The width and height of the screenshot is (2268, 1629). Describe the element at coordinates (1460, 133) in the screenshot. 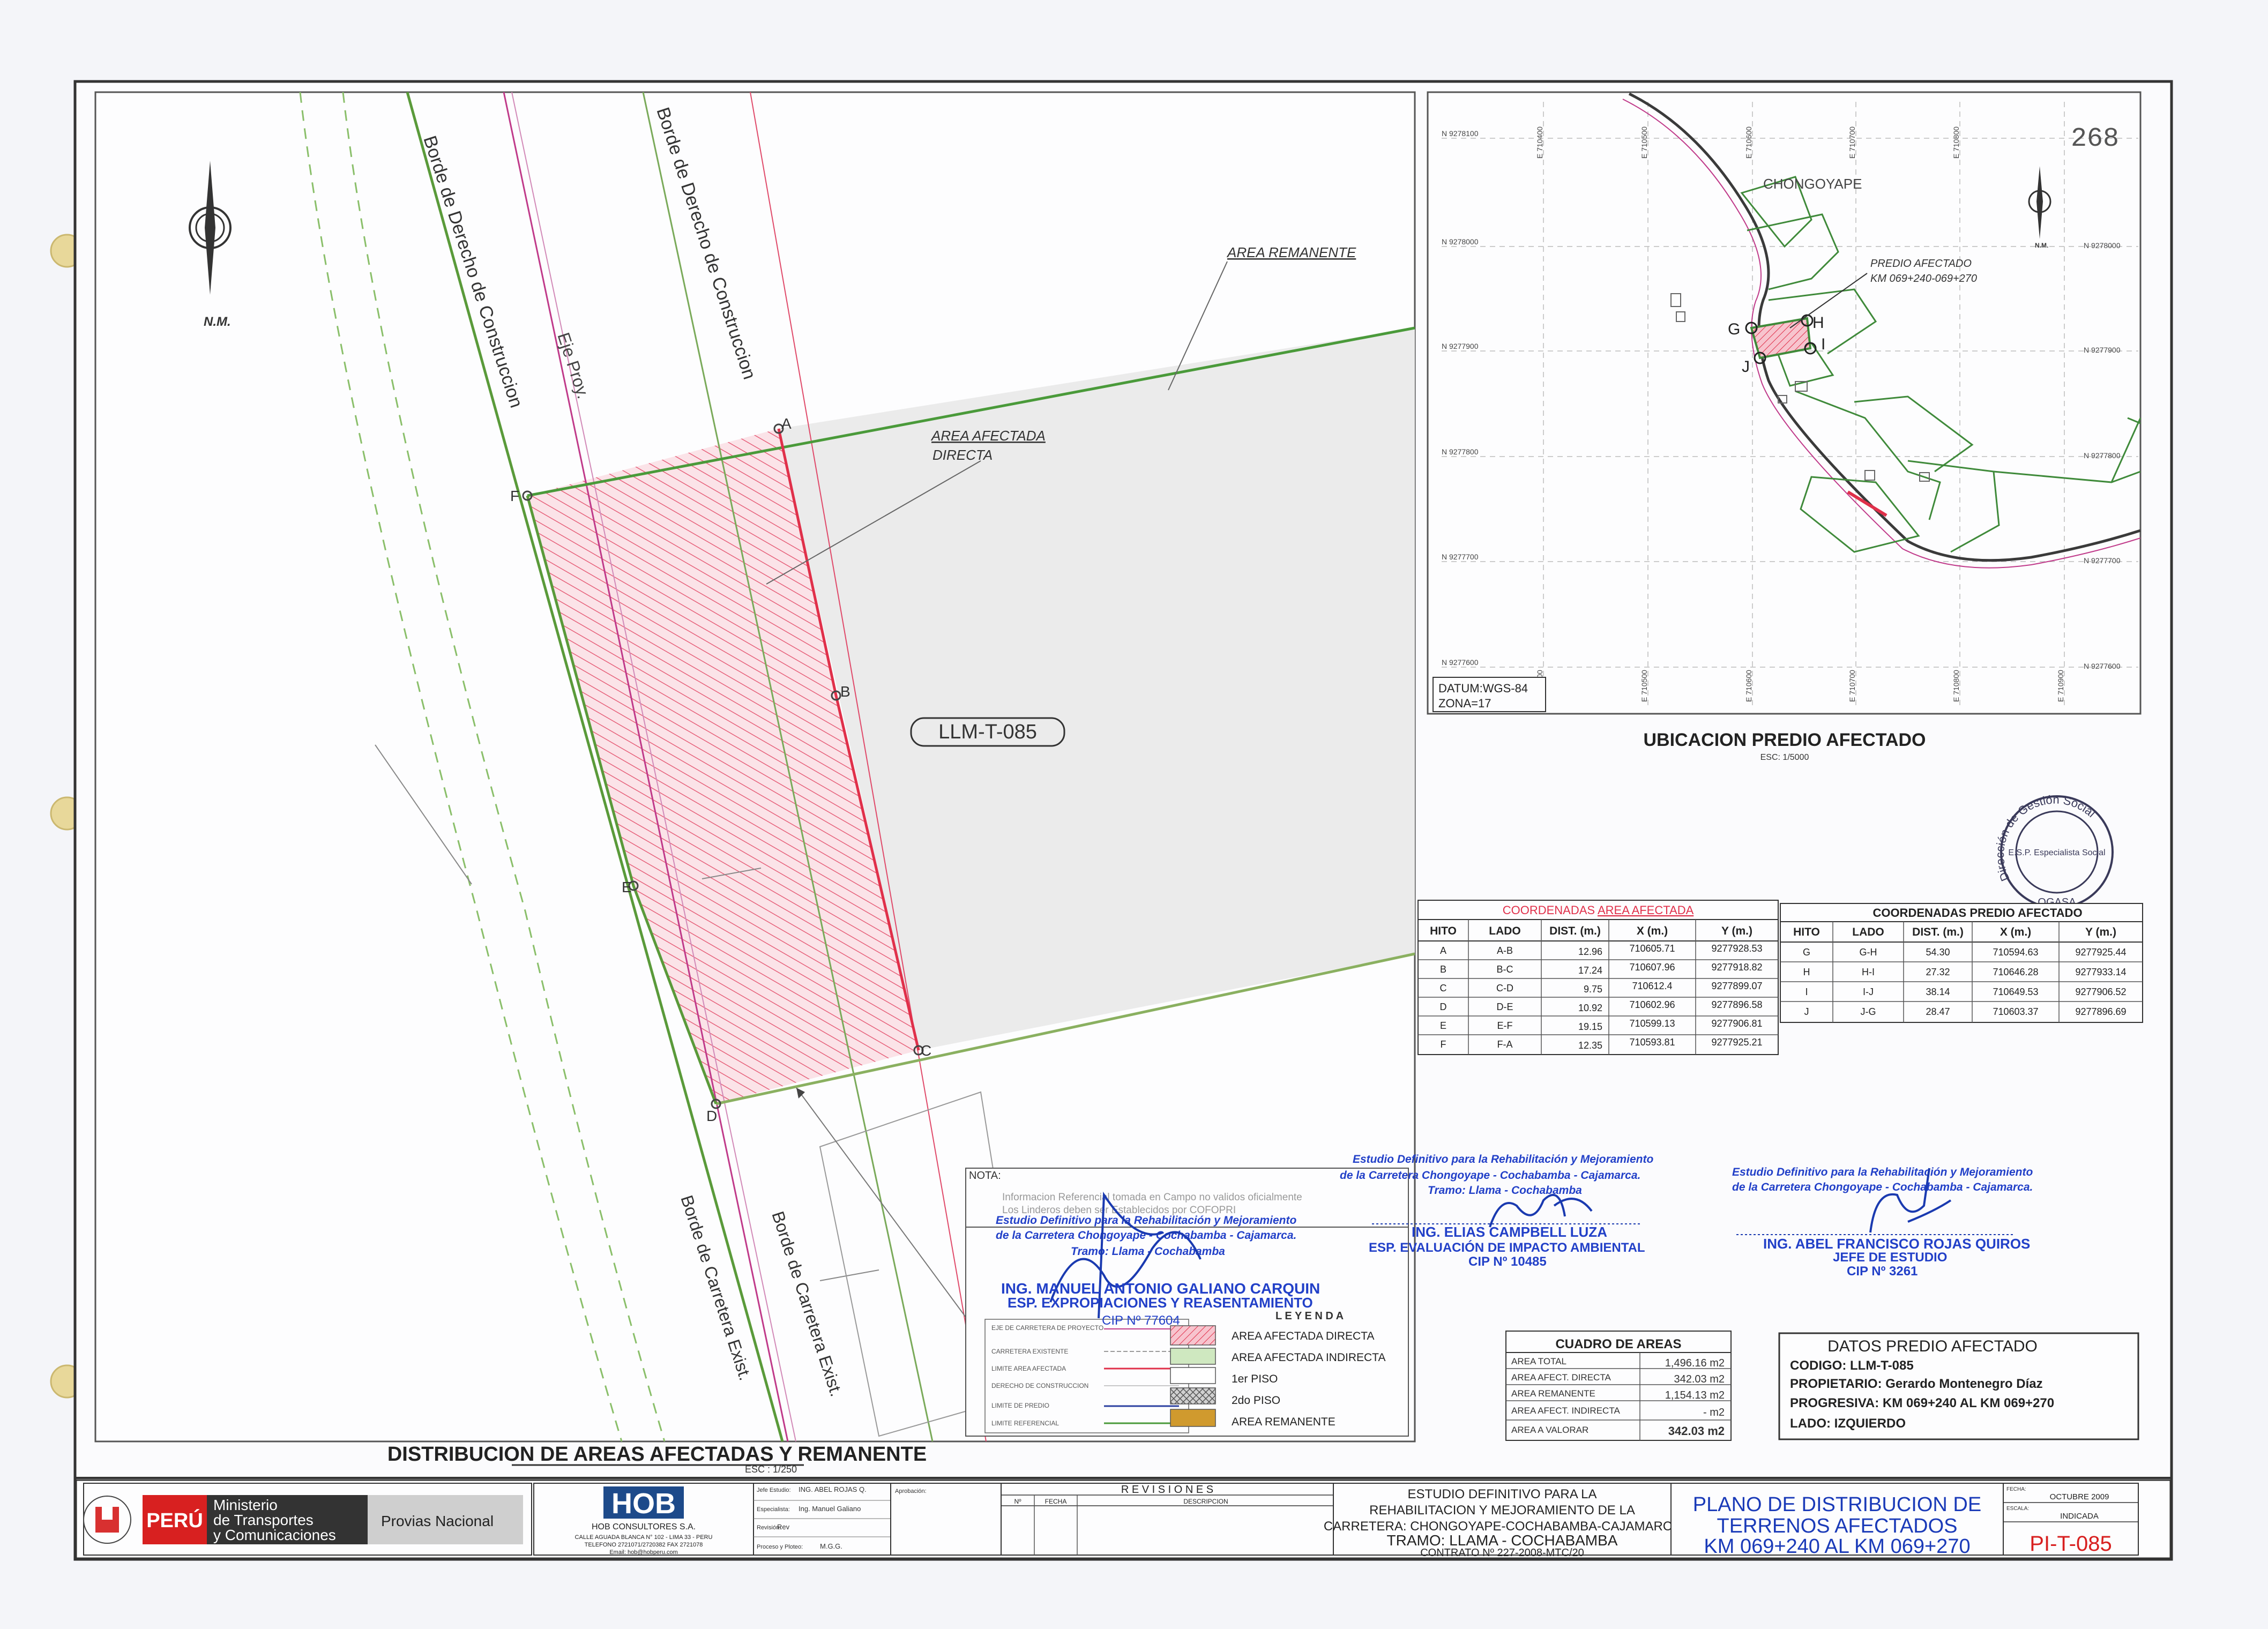

I see `grid-n-label: N 9278100` at that location.